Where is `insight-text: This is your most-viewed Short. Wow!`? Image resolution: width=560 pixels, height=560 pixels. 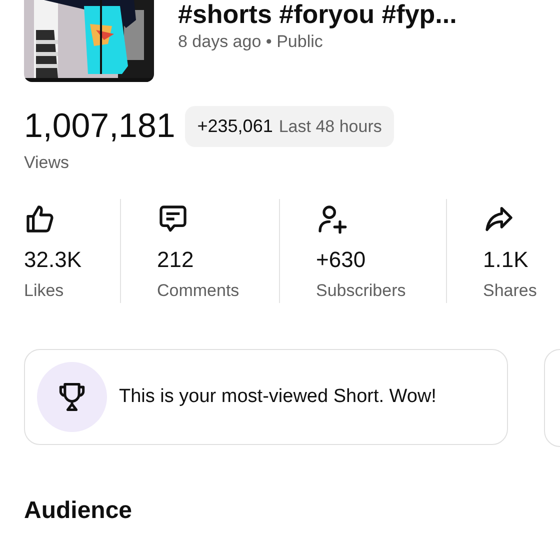
insight-text: This is your most-viewed Short. Wow! is located at coordinates (277, 397).